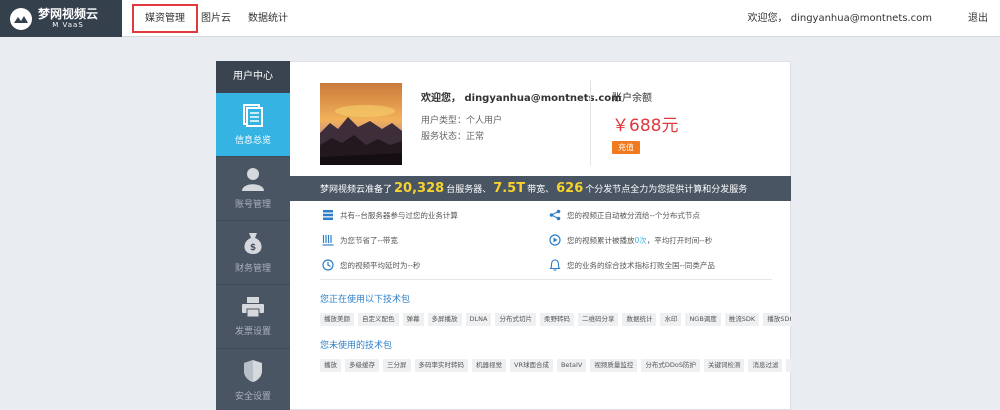  I want to click on printer-icon, so click(253, 307).